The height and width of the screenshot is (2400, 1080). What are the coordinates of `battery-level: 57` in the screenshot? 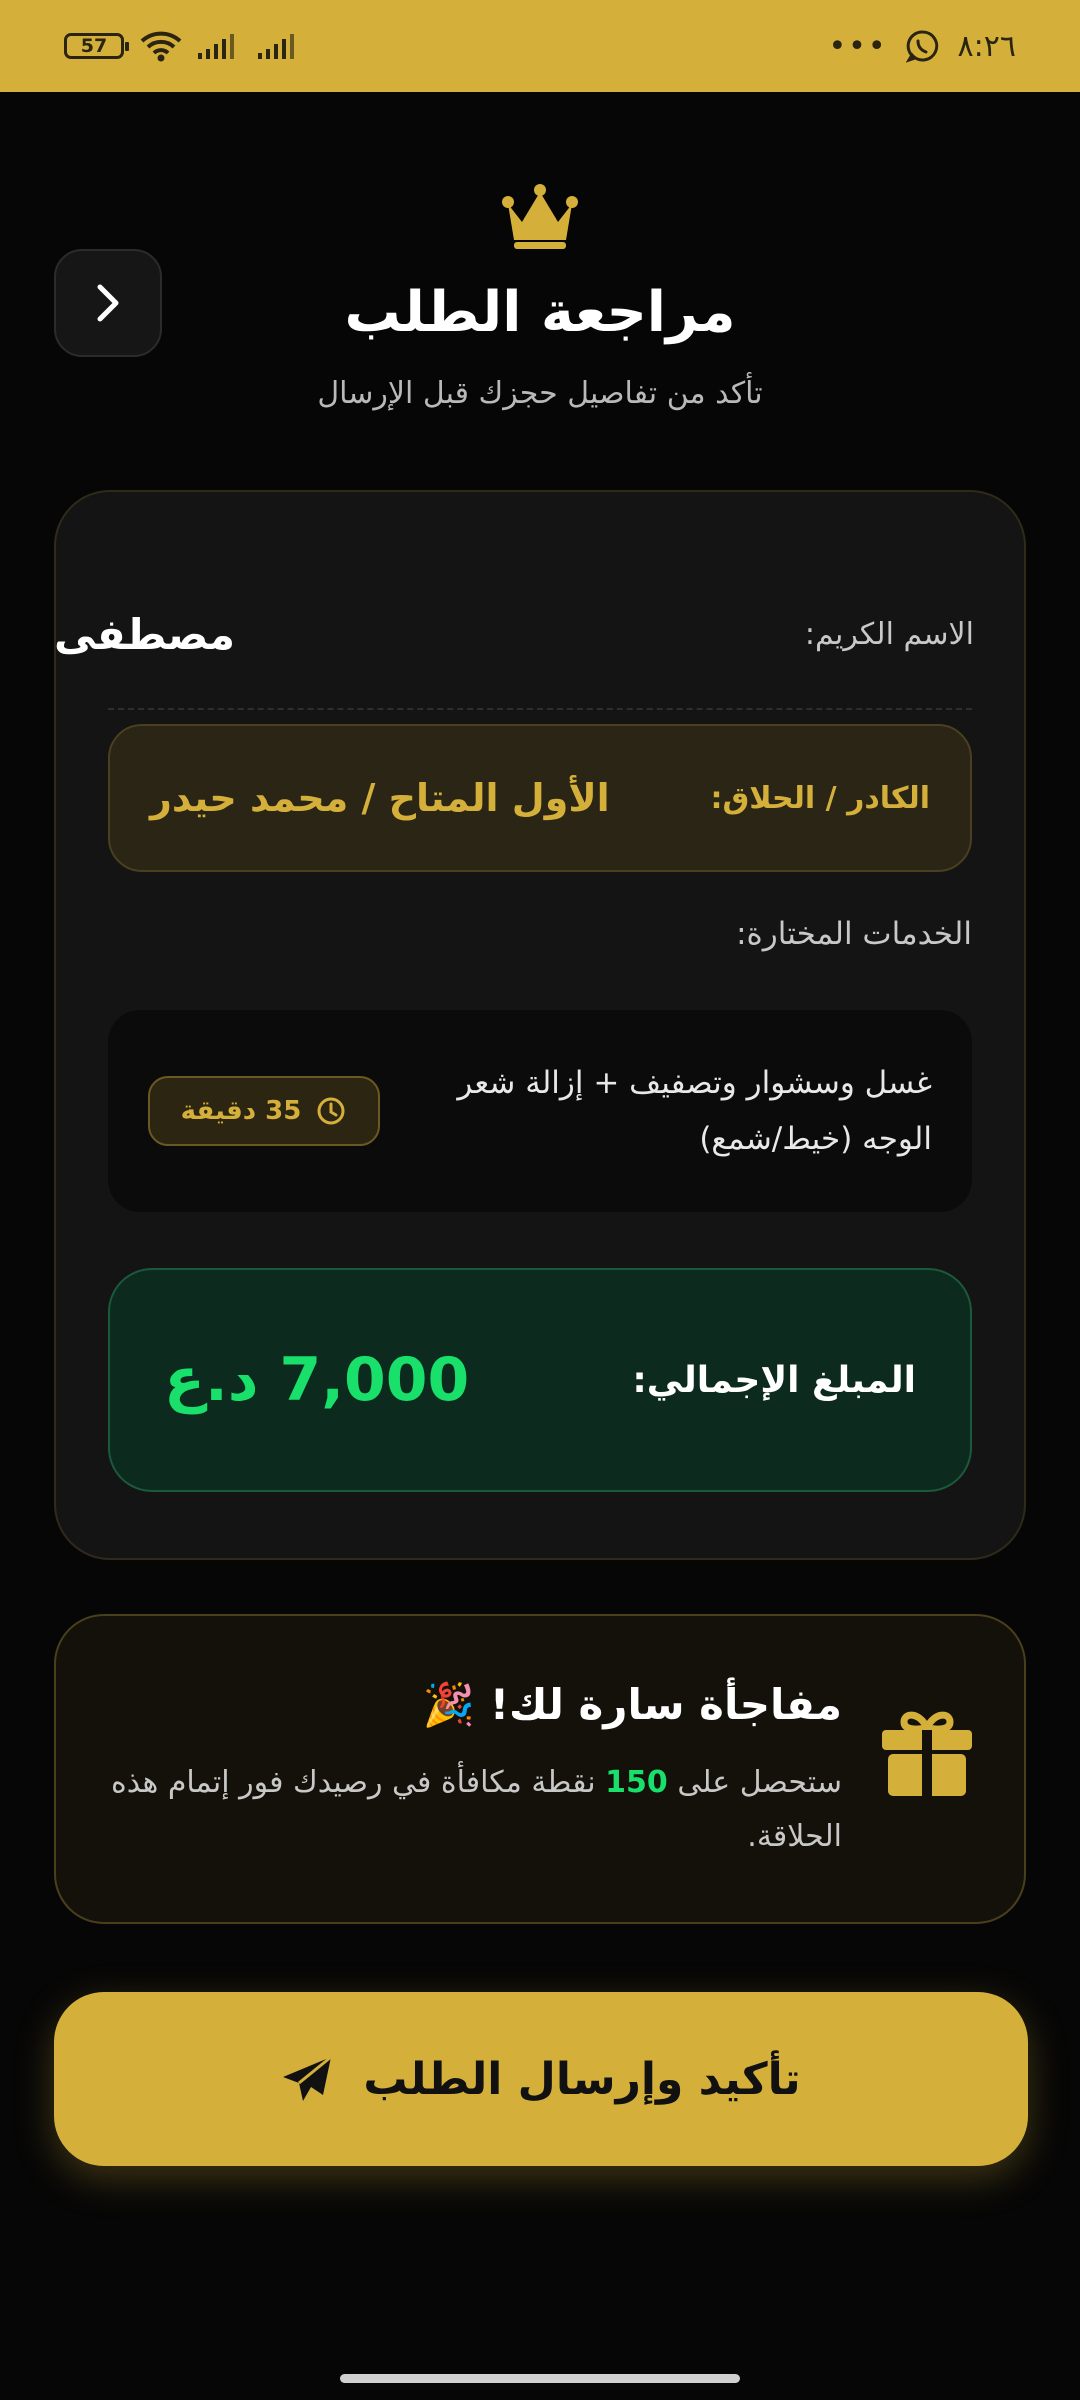 It's located at (94, 46).